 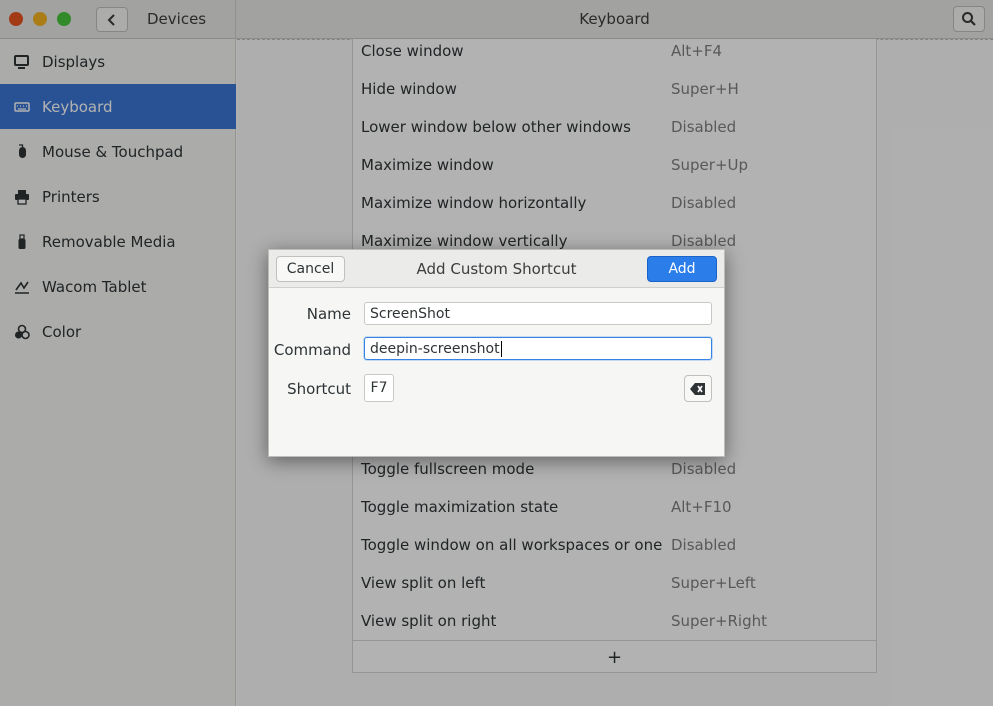 I want to click on name-field: ScreenShot, so click(x=538, y=313).